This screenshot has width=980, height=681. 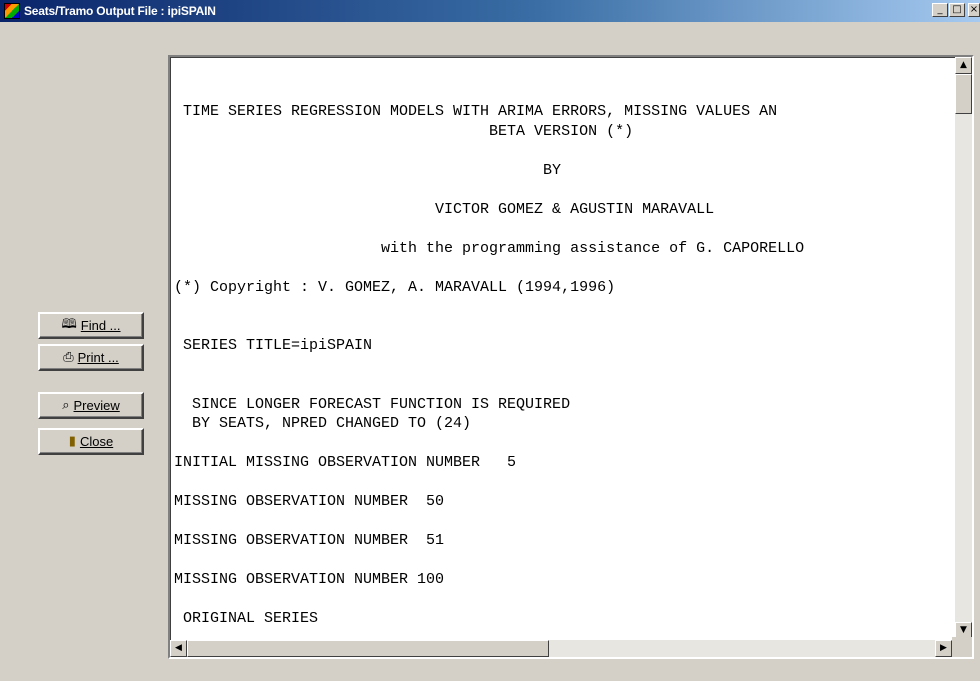 What do you see at coordinates (246, 618) in the screenshot?
I see `output-line: ORIGINAL SERIES` at bounding box center [246, 618].